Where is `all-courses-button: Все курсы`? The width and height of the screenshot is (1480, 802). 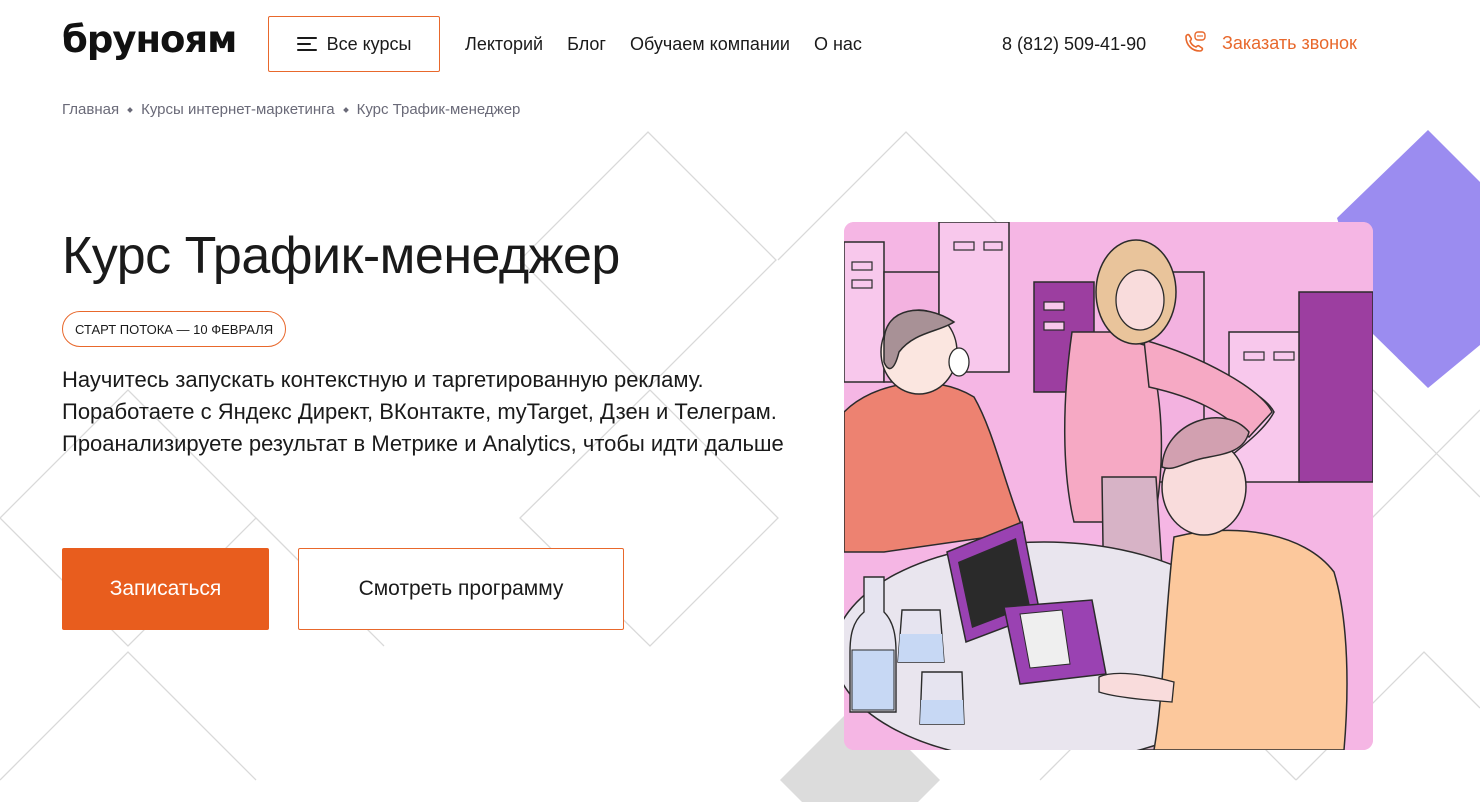
all-courses-button: Все курсы is located at coordinates (354, 44).